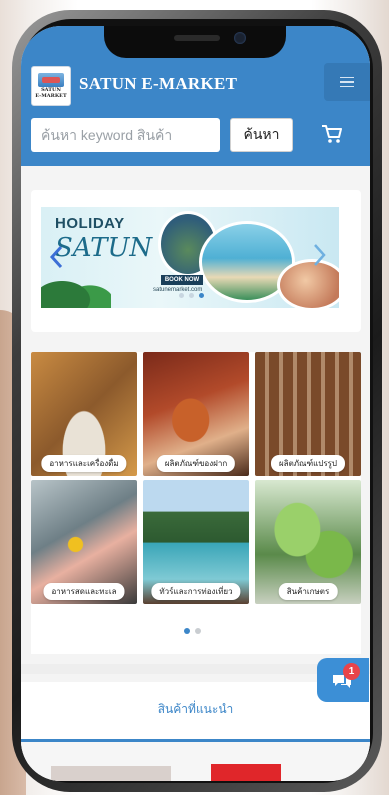 This screenshot has height=795, width=389. Describe the element at coordinates (158, 84) in the screenshot. I see `site-title: SATUN E-MARKET` at that location.